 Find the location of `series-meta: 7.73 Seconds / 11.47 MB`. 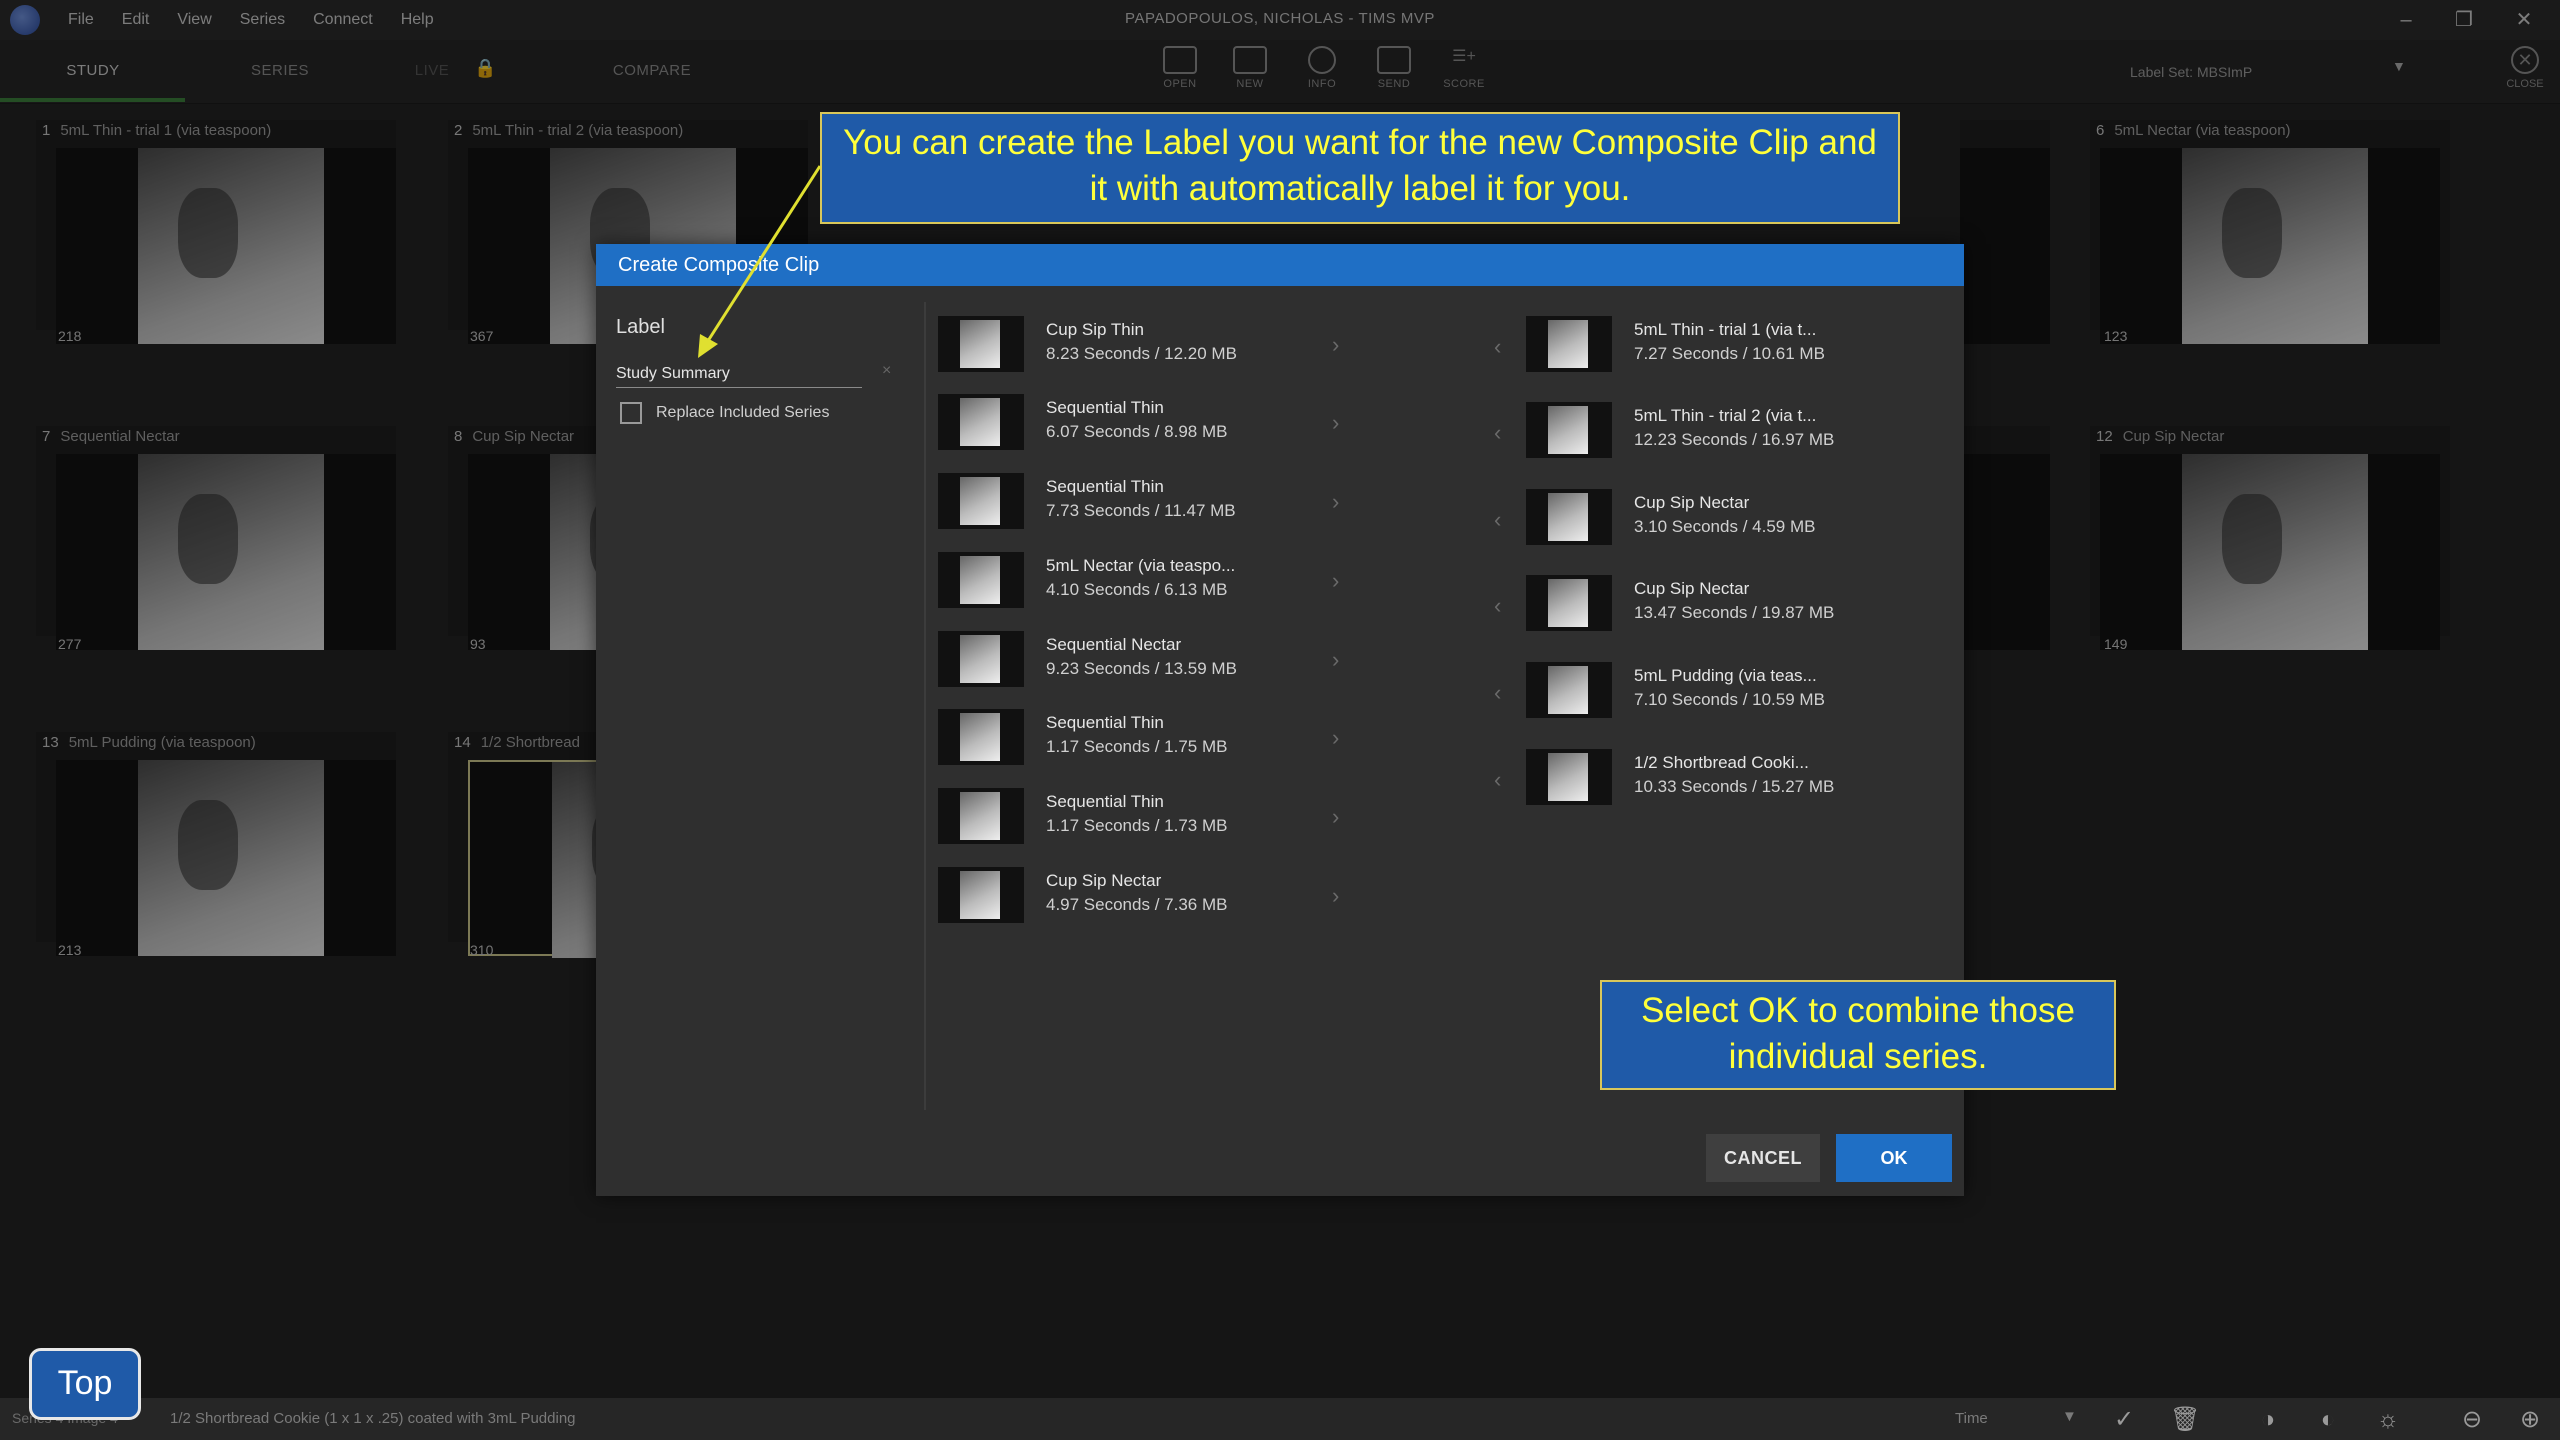

series-meta: 7.73 Seconds / 11.47 MB is located at coordinates (1141, 510).